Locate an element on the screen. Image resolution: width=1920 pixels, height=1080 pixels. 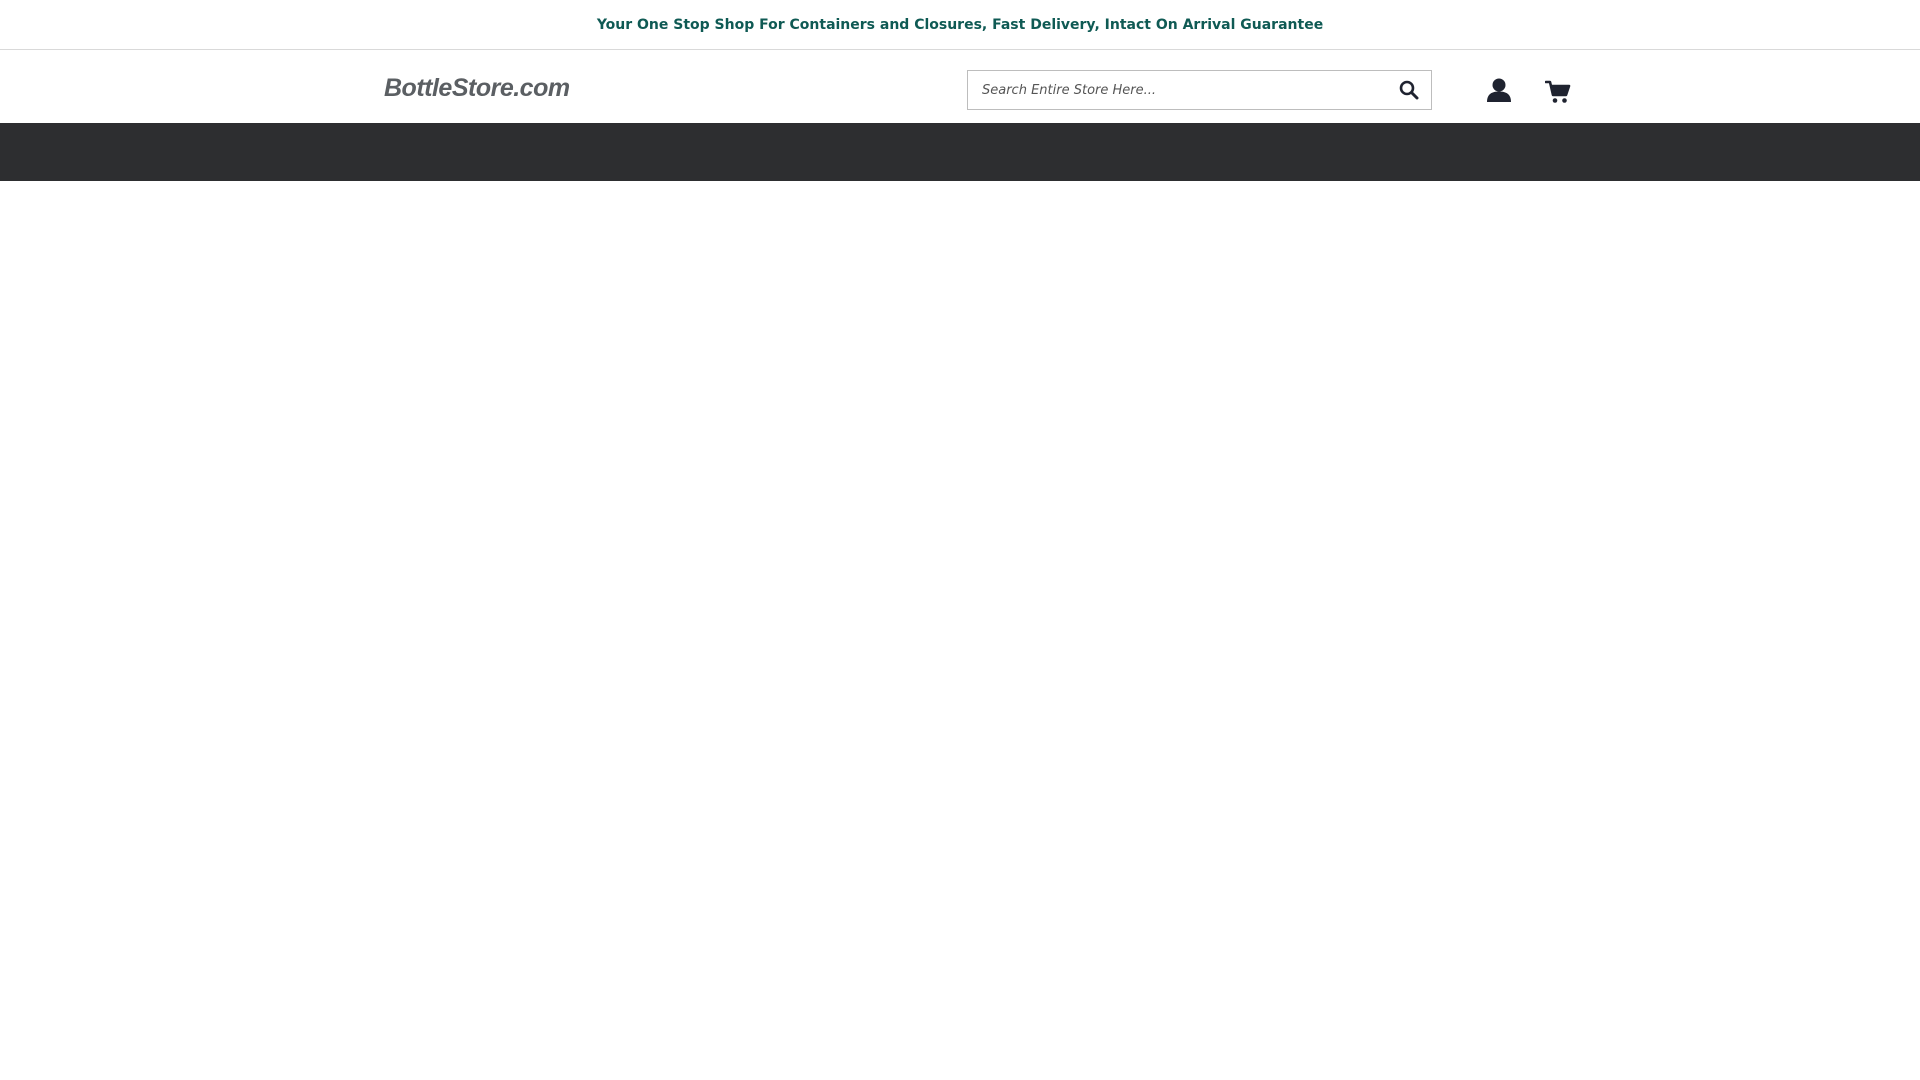
search-icon is located at coordinates (1409, 90).